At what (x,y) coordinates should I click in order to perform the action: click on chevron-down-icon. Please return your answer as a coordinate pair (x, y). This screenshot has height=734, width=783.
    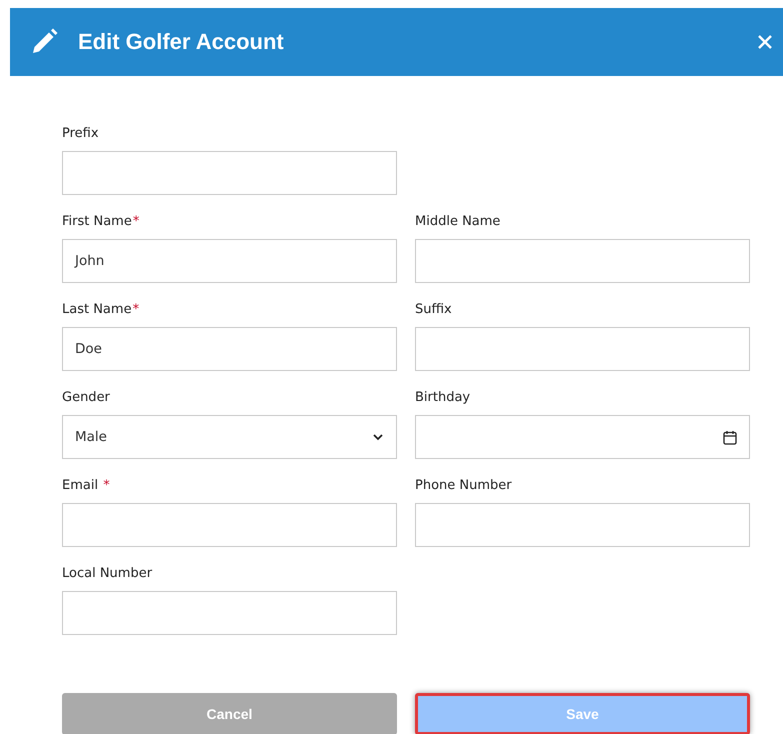
    Looking at the image, I should click on (378, 437).